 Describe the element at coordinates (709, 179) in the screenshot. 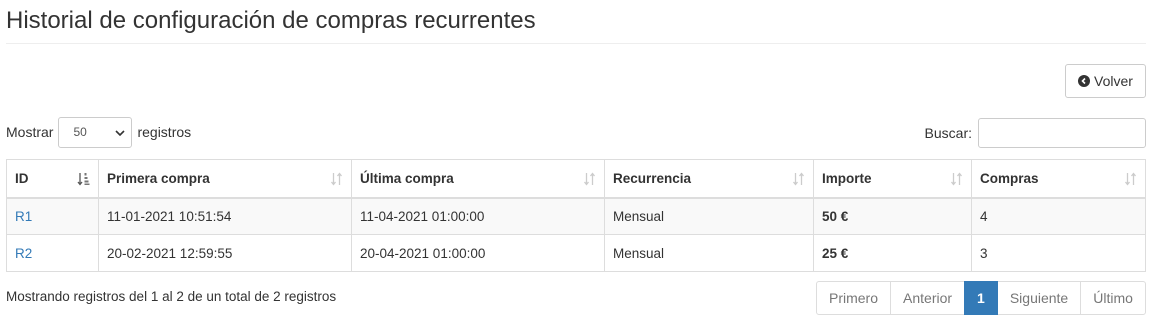

I see `column-header-recurrence: Recurrencia` at that location.